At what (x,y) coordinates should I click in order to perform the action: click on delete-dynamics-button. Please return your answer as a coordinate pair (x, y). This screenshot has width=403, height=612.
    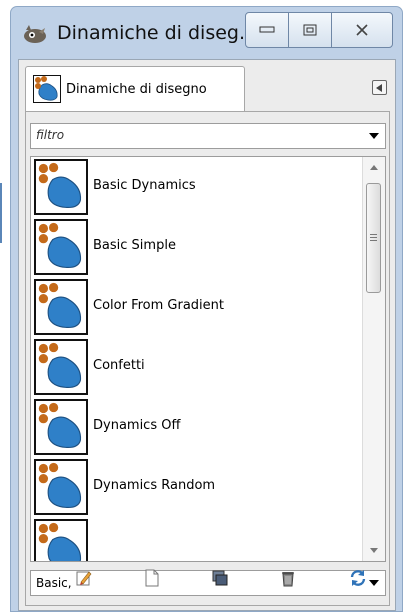
    Looking at the image, I should click on (288, 578).